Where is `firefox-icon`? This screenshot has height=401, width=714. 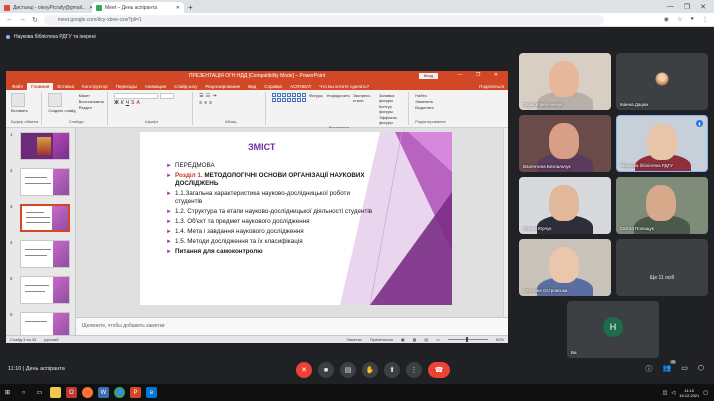
firefox-icon is located at coordinates (87, 392).